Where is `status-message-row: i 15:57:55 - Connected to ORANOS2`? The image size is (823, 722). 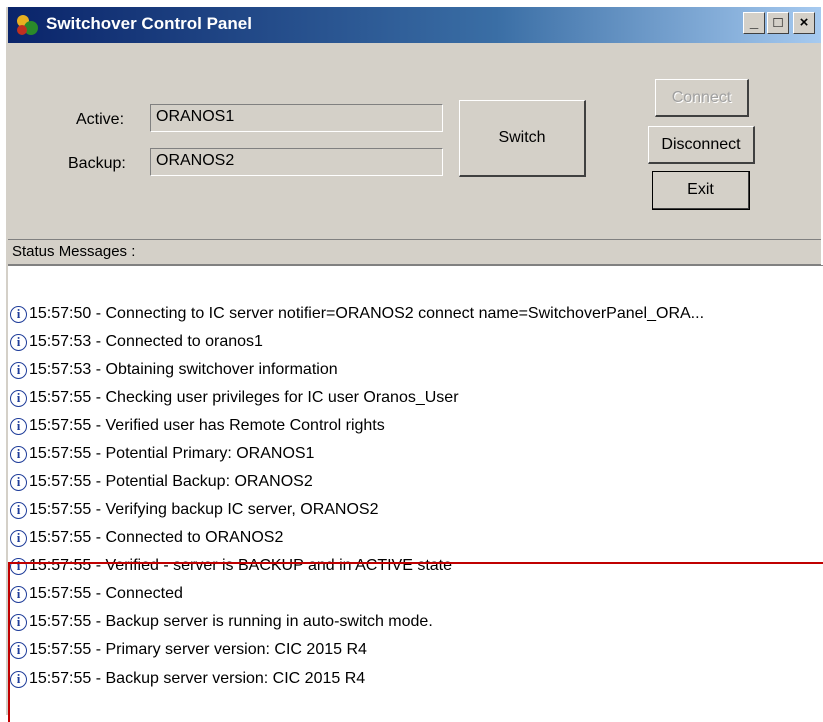 status-message-row: i 15:57:55 - Connected to ORANOS2 is located at coordinates (146, 538).